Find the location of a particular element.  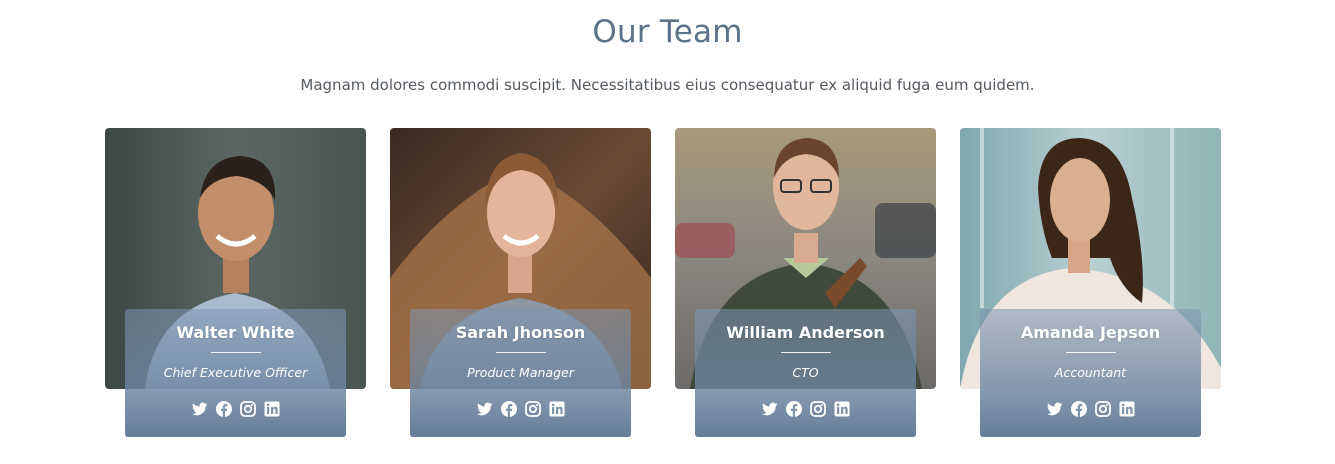

team-member-card: Amanda Jepson Accountant is located at coordinates (1090, 282).